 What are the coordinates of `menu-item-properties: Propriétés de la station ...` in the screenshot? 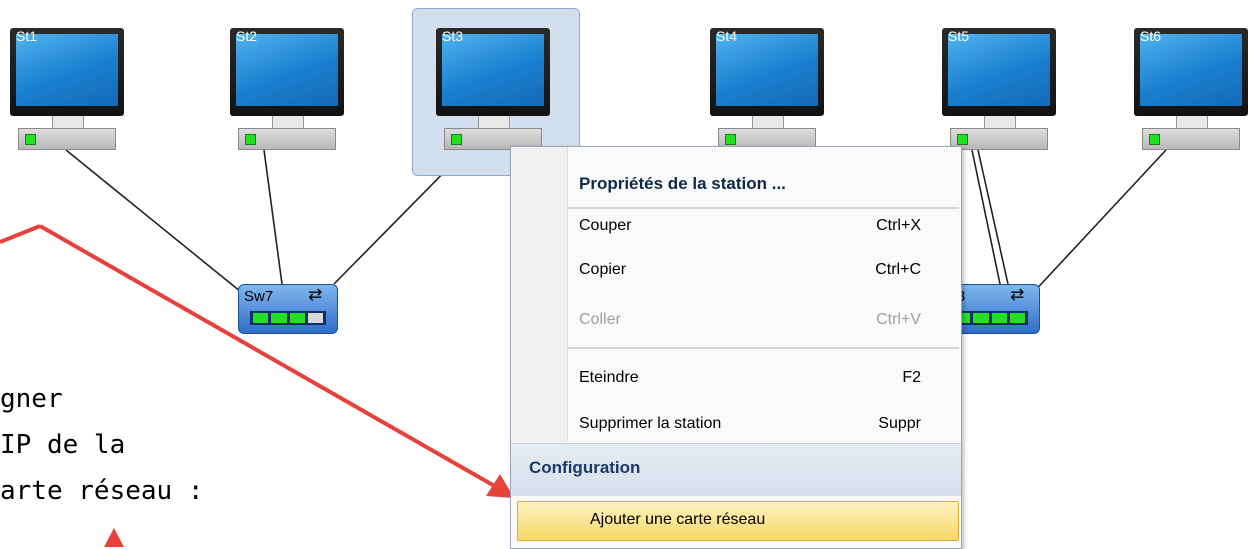 It's located at (750, 184).